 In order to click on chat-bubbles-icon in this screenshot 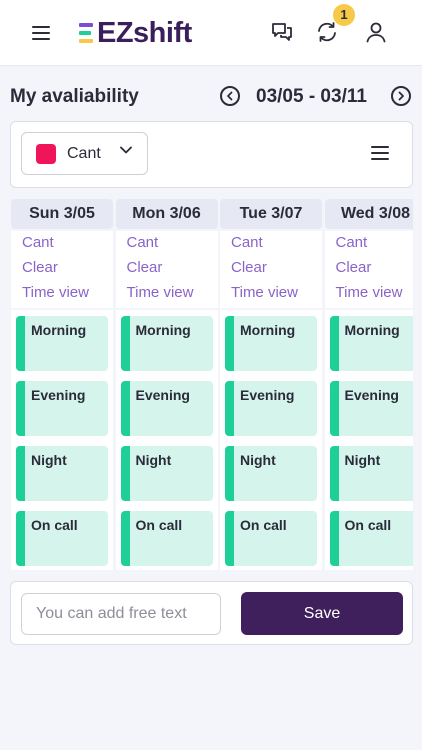, I will do `click(282, 32)`.